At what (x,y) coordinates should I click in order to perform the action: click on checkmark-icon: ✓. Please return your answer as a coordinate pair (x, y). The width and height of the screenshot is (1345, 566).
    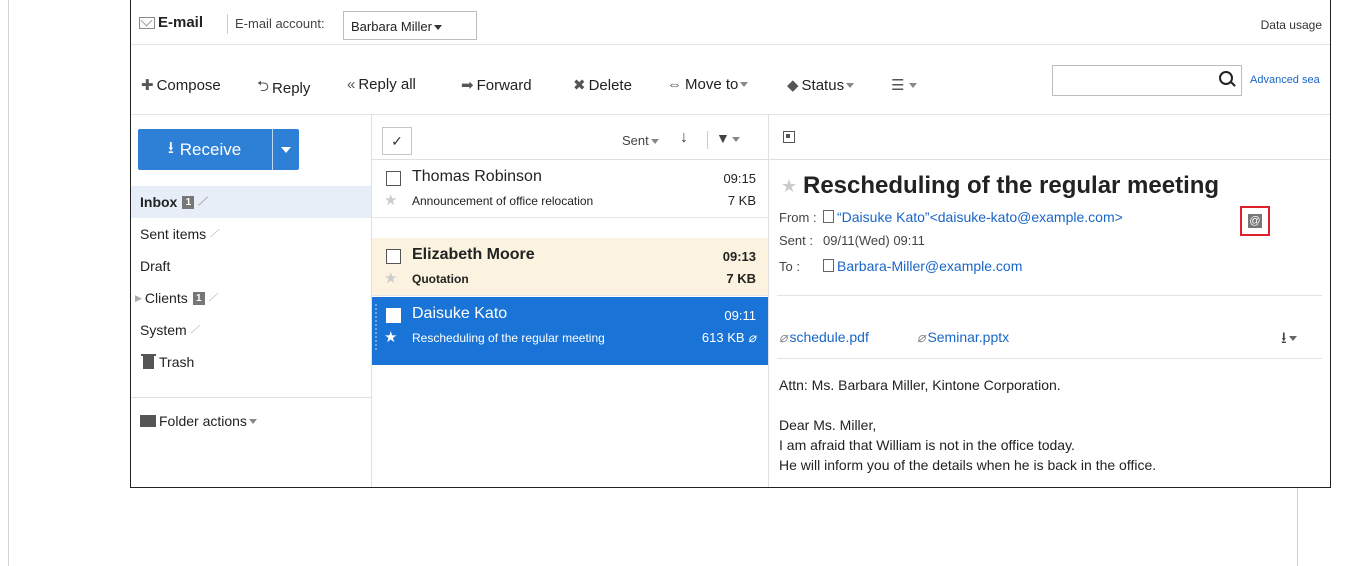
    Looking at the image, I should click on (397, 141).